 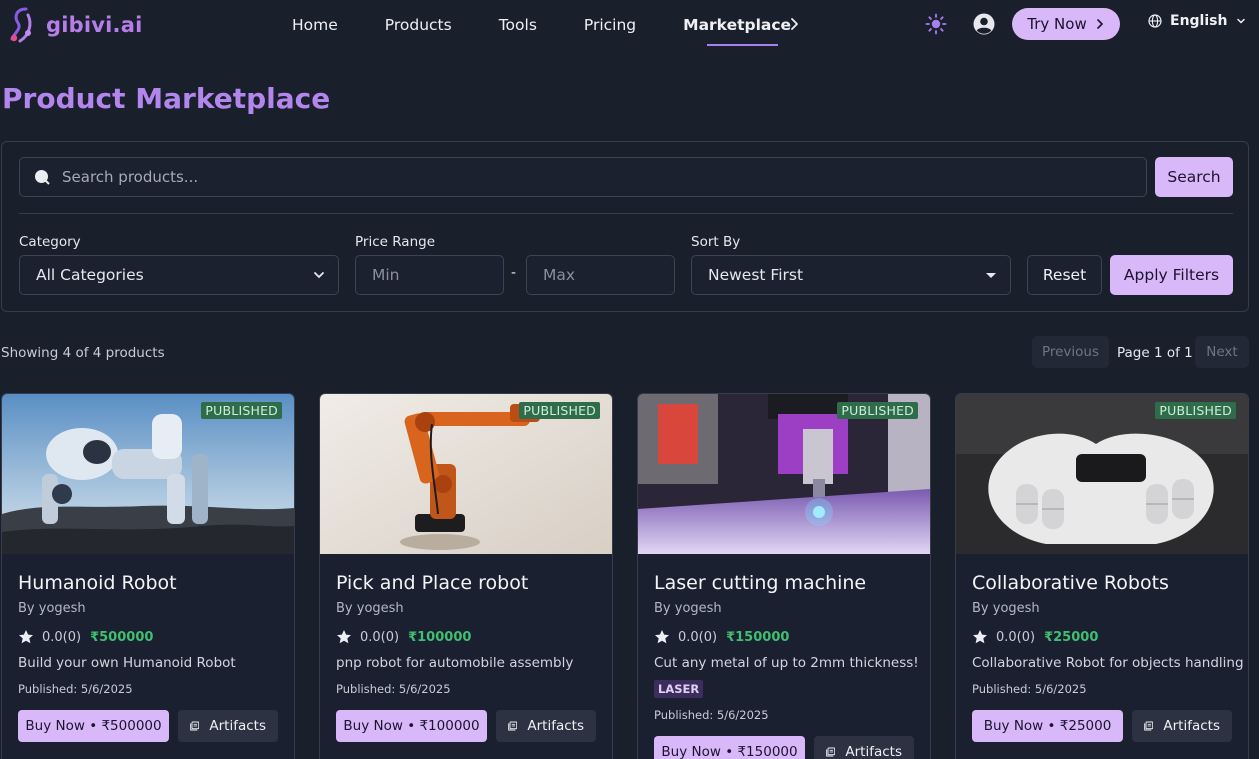 I want to click on search-input, so click(x=562, y=177).